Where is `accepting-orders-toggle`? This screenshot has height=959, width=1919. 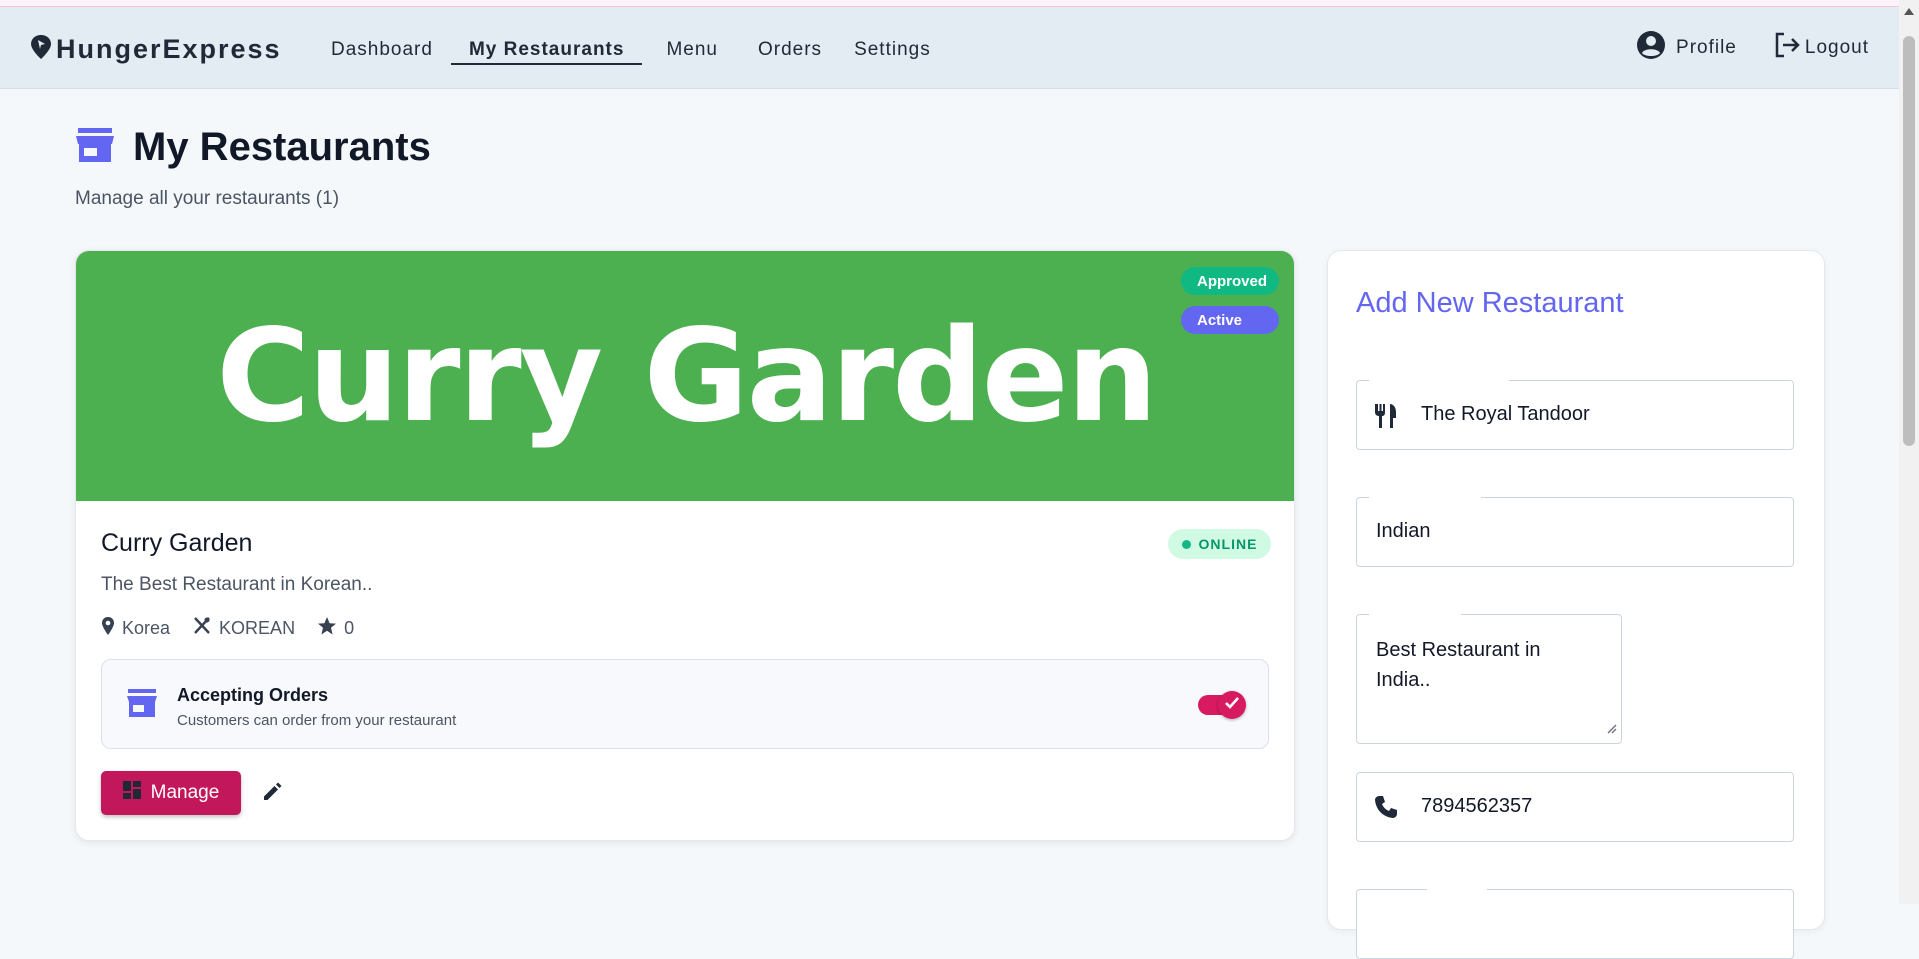 accepting-orders-toggle is located at coordinates (1222, 705).